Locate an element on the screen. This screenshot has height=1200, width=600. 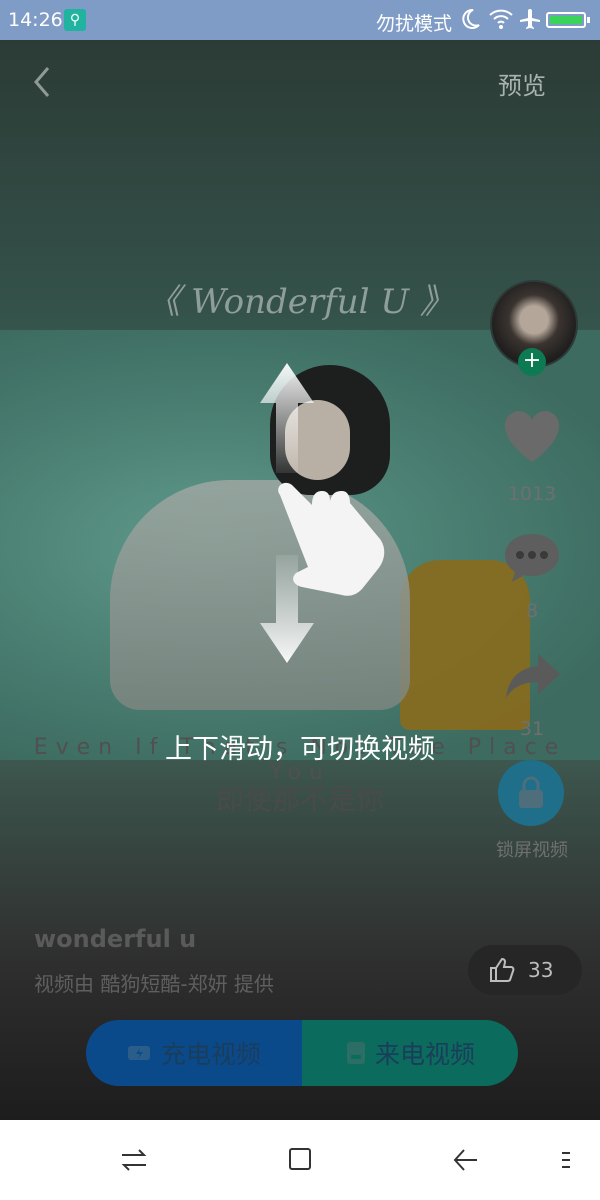
arrow-up-icon is located at coordinates (287, 418).